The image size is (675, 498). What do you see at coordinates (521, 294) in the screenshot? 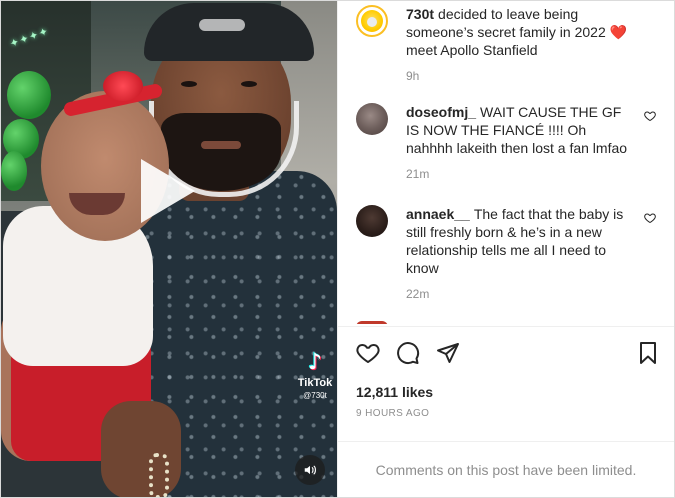
I see `comment-time: 22m` at bounding box center [521, 294].